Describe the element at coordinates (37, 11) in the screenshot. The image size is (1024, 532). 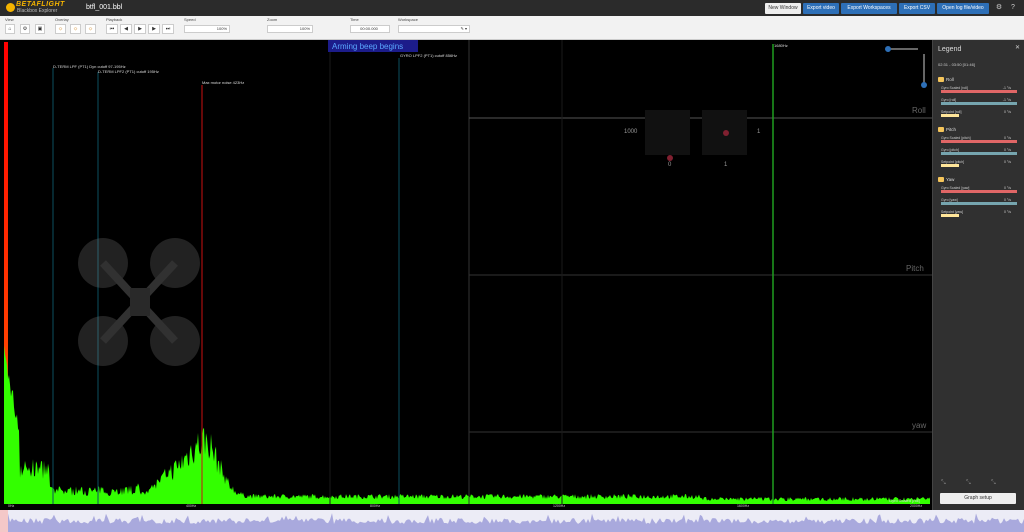
I see `brand-subtitle: Blackbox Explorer` at that location.